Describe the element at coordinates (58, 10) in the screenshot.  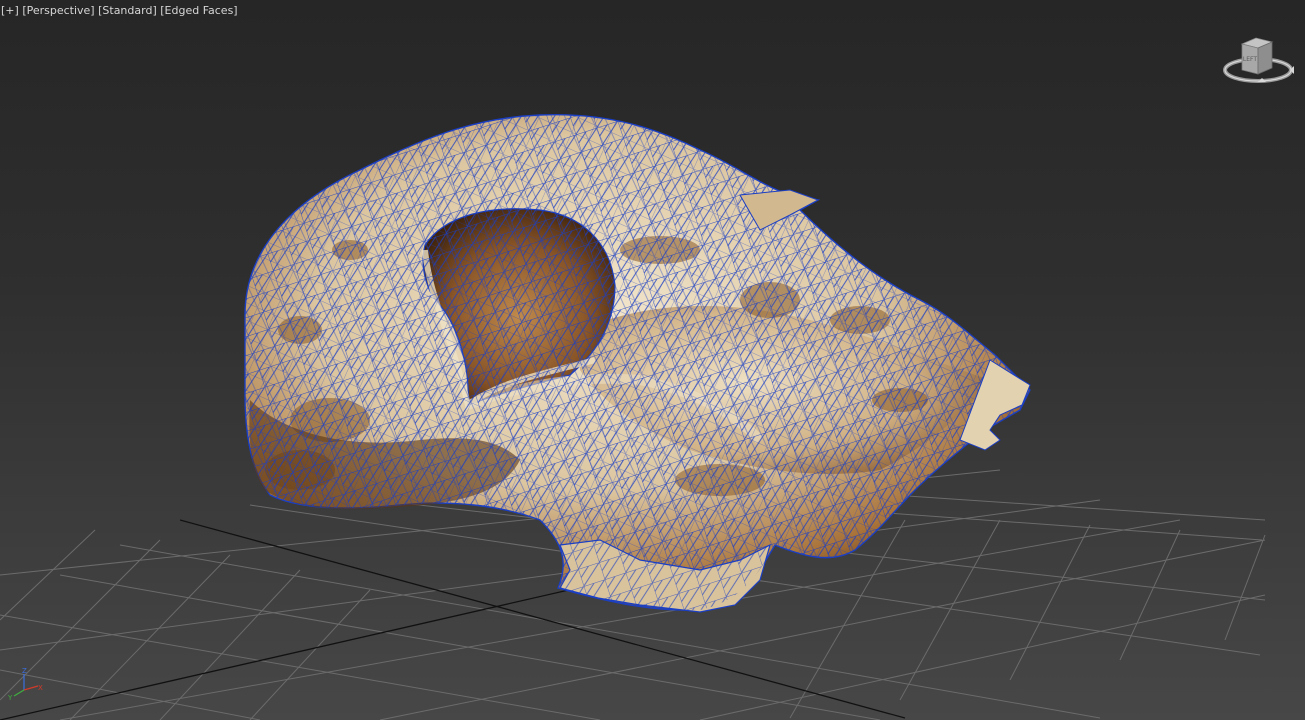
I see `viewport-pov-menu: [Perspective]` at that location.